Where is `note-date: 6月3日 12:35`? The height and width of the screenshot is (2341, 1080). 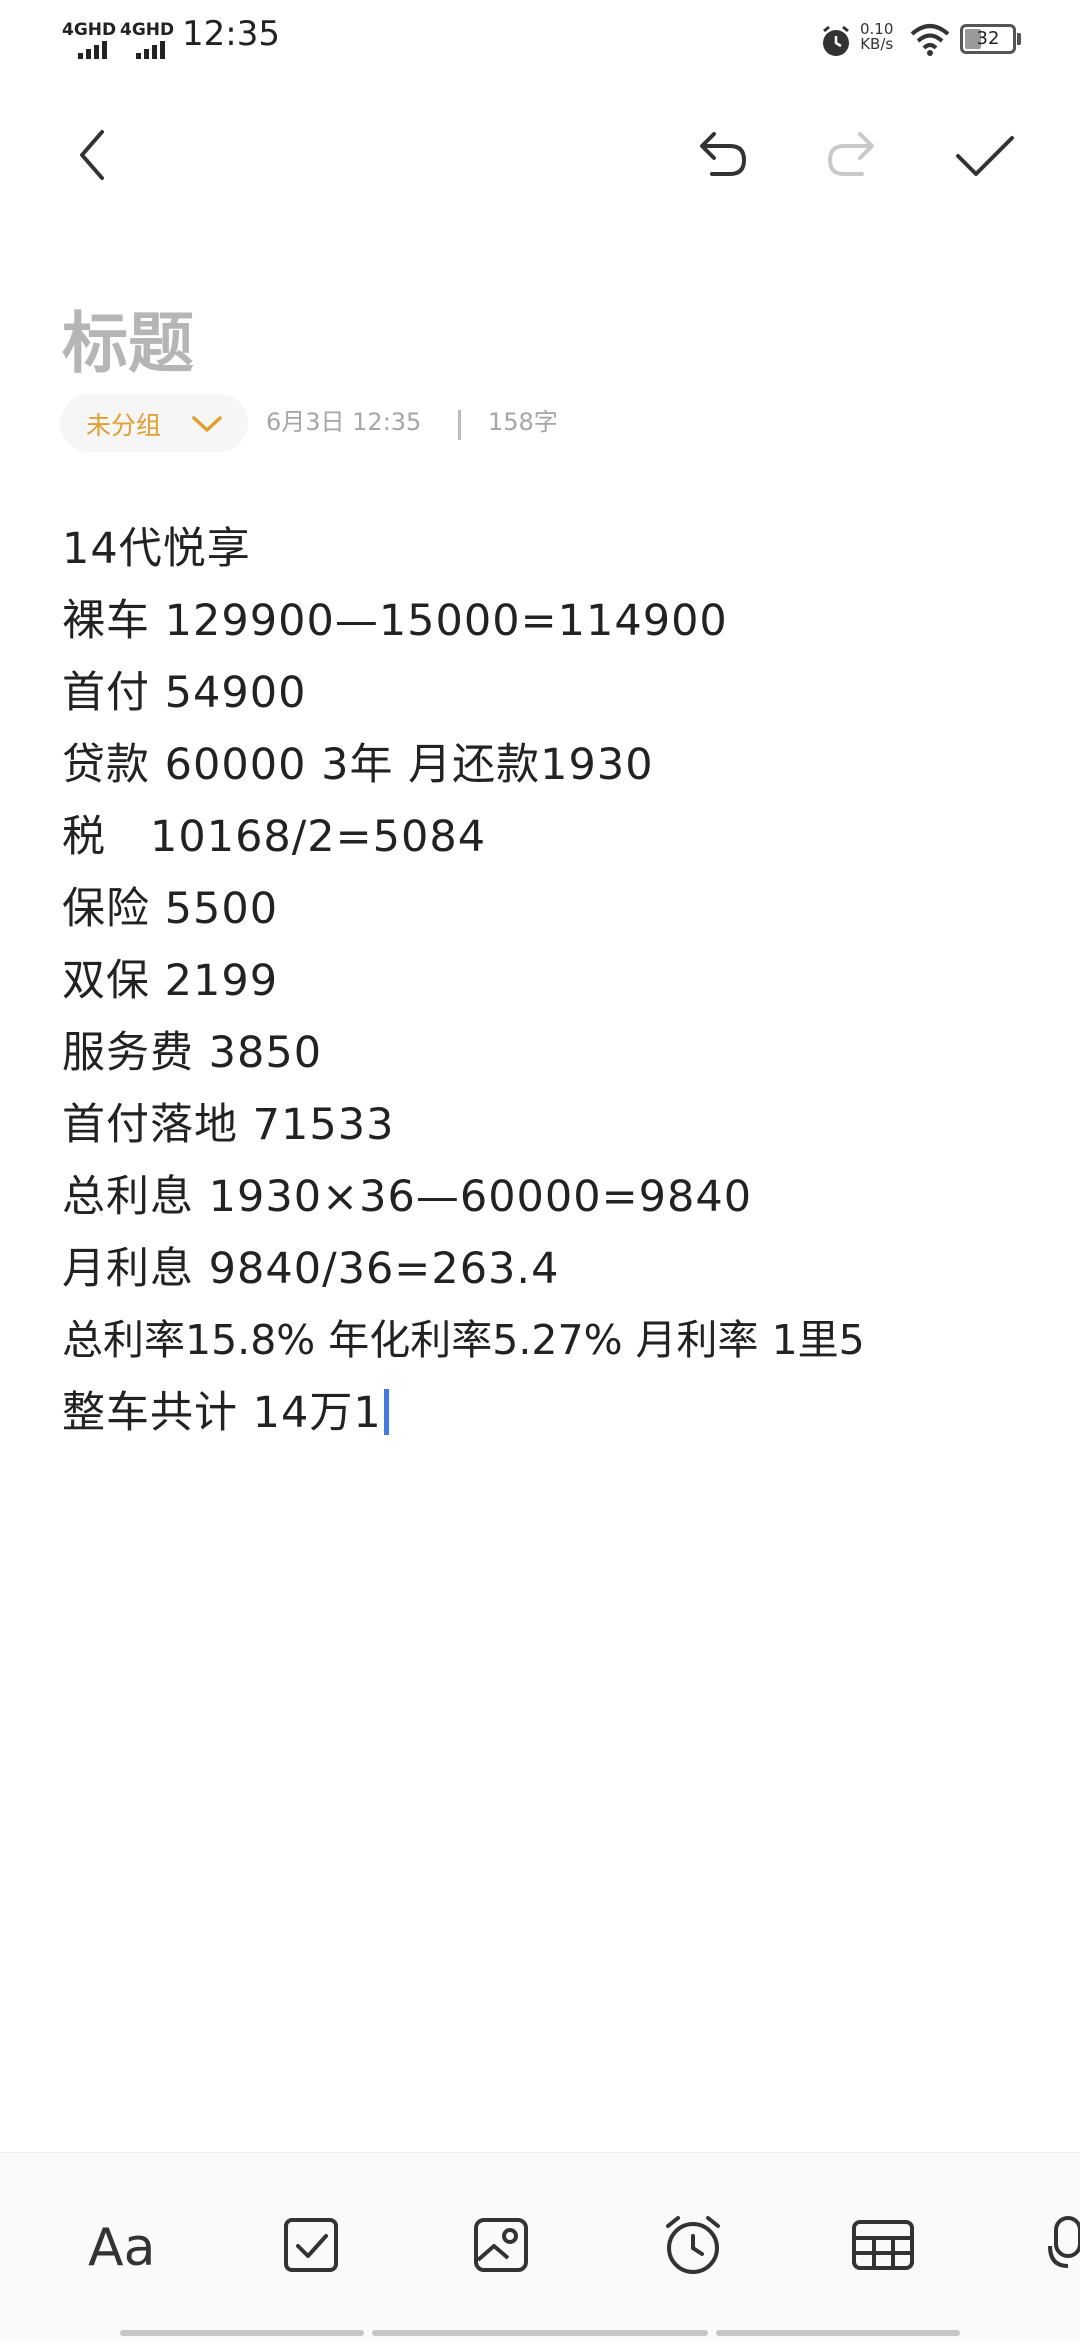
note-date: 6月3日 12:35 is located at coordinates (344, 422).